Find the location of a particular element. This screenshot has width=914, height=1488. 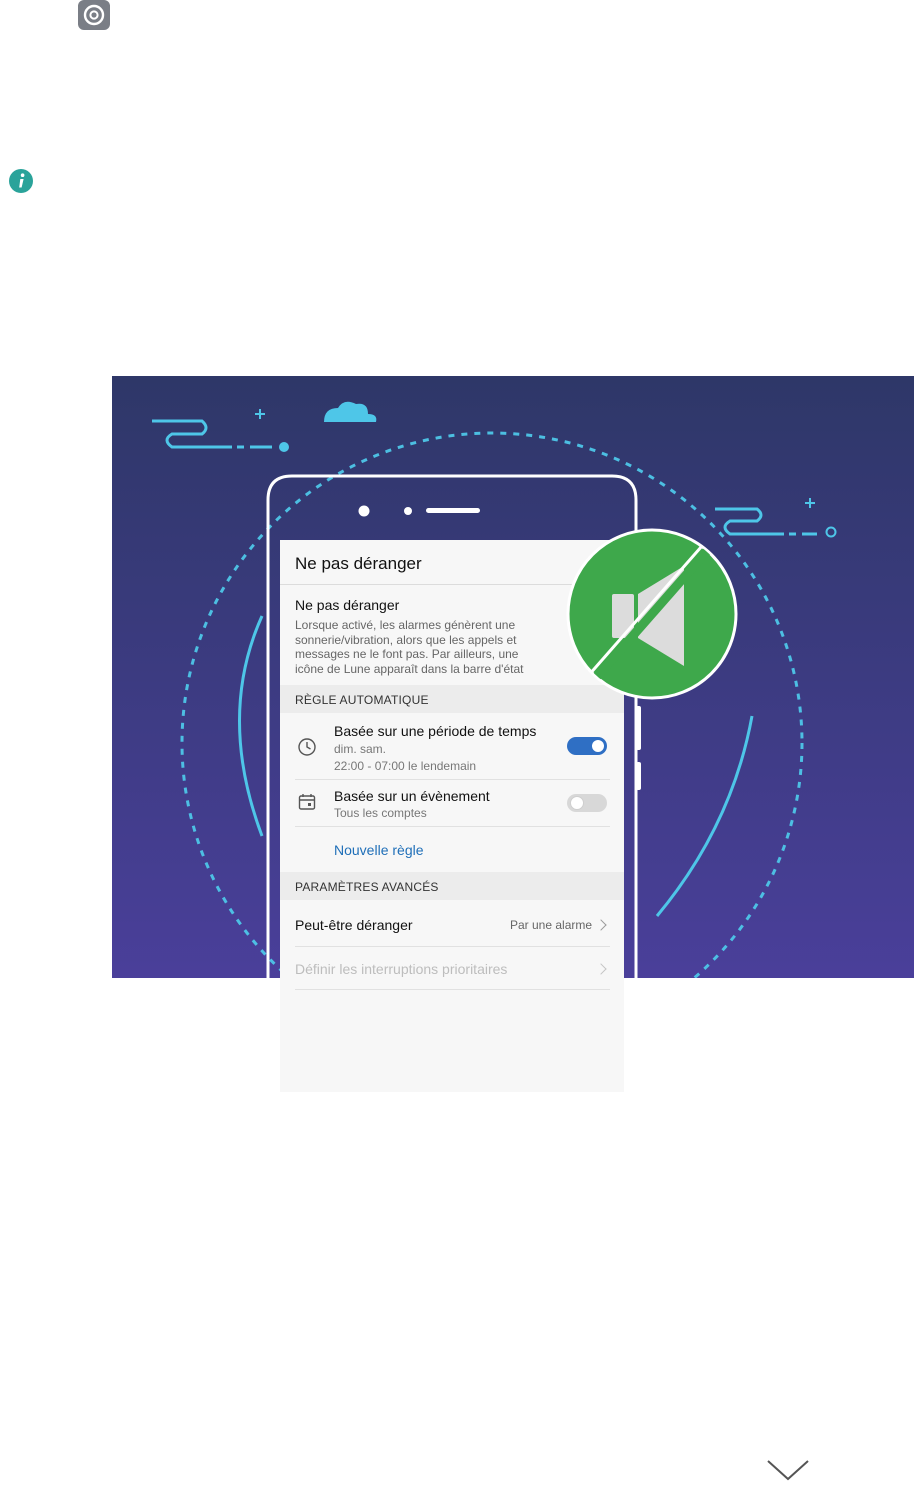

maybe-disturb-value: Par une alarme is located at coordinates (551, 925).